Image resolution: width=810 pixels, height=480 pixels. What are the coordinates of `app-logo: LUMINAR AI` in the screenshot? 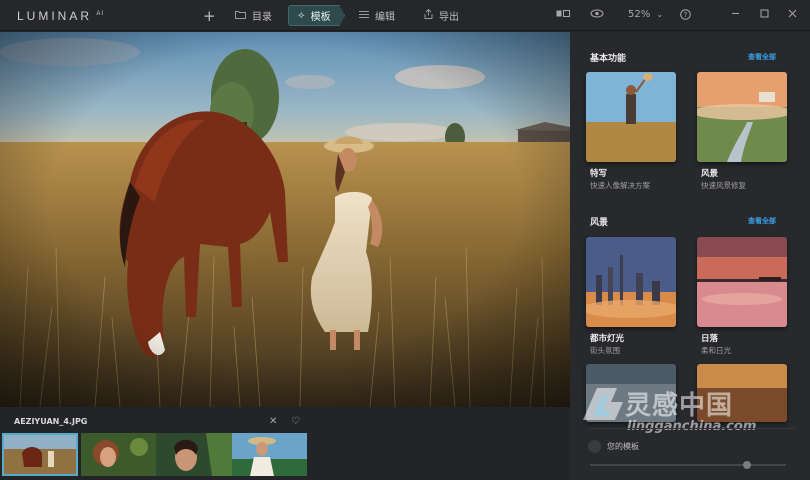 It's located at (61, 16).